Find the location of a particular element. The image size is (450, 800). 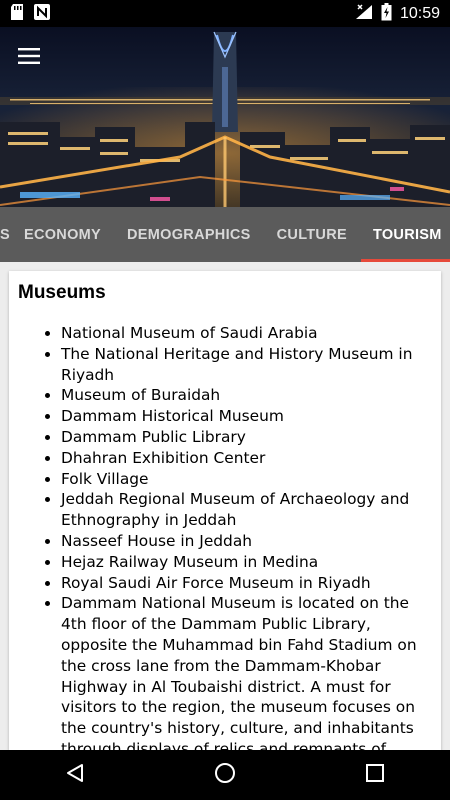

tab-label: TOURISM is located at coordinates (407, 234).